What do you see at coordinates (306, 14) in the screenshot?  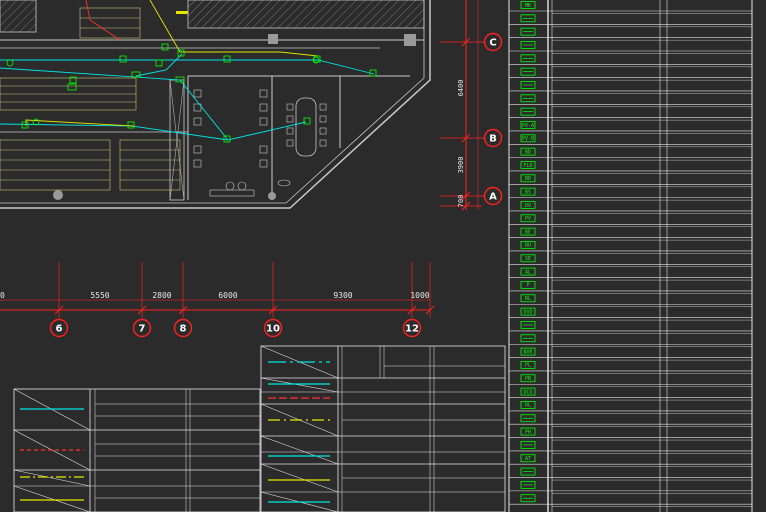 I see `hatched-zone-top` at bounding box center [306, 14].